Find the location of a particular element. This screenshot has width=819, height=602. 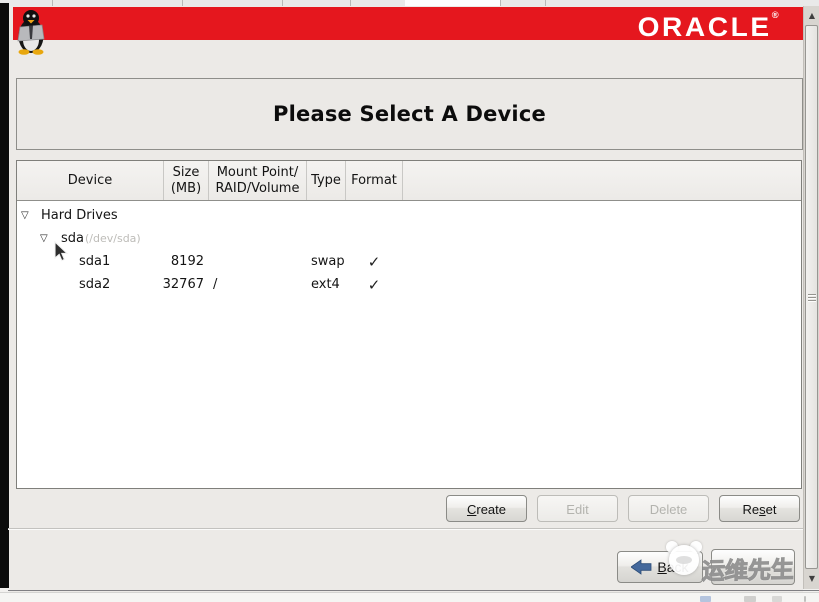

column-header-type: Type is located at coordinates (326, 180).